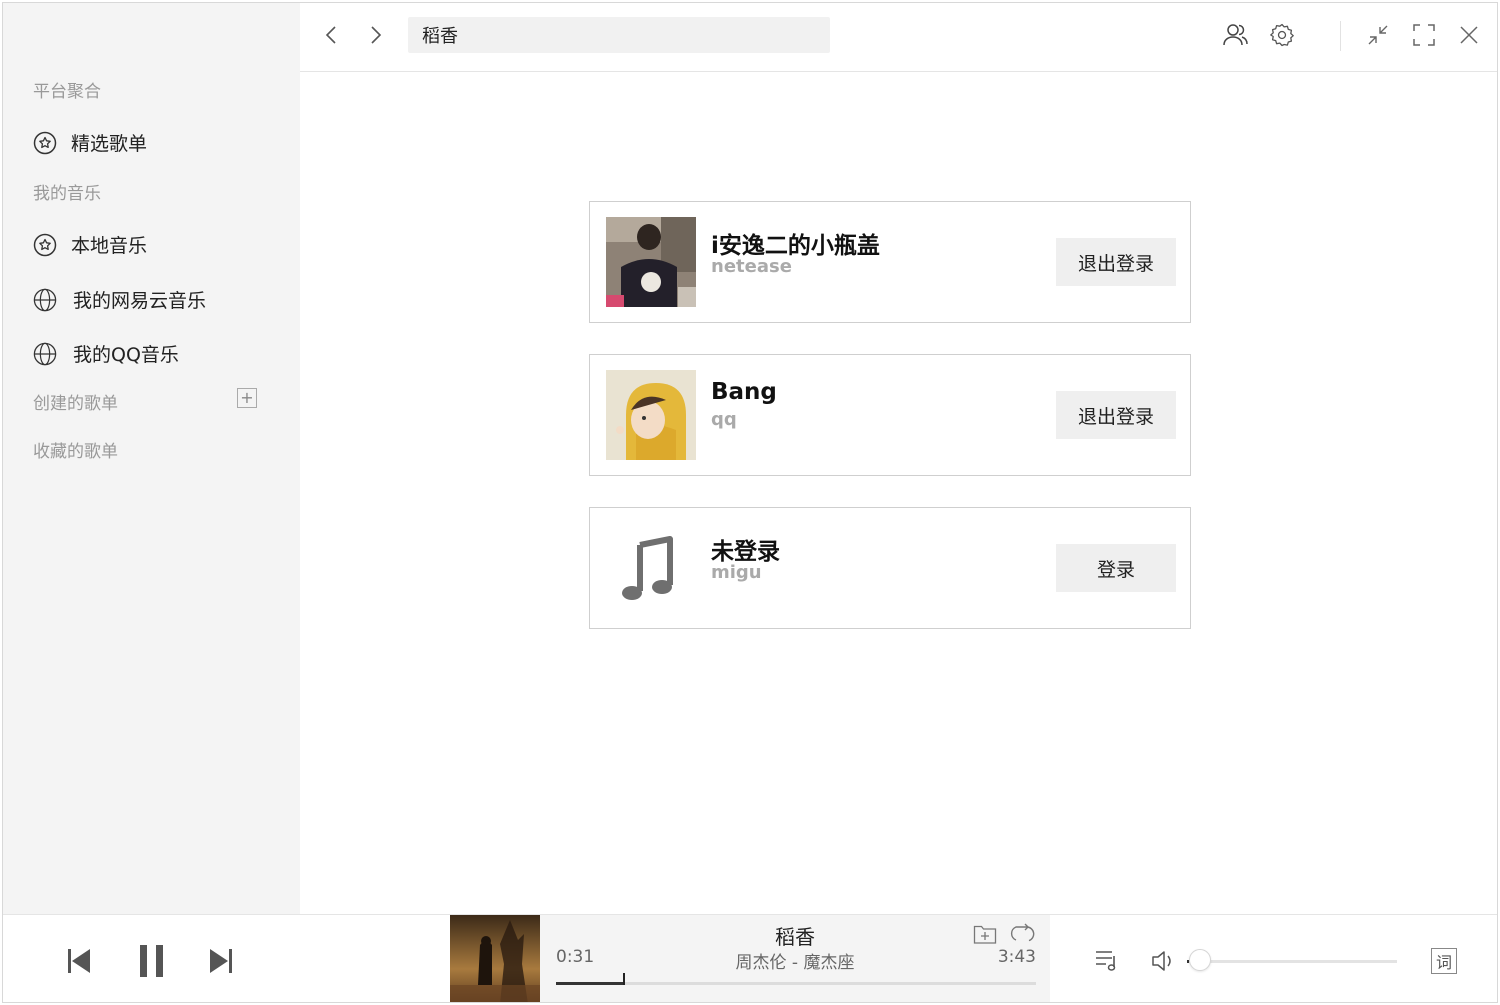 The width and height of the screenshot is (1500, 1005). I want to click on account-card-netease: i安逸二的小瓶盖 netease 退出登录, so click(890, 262).